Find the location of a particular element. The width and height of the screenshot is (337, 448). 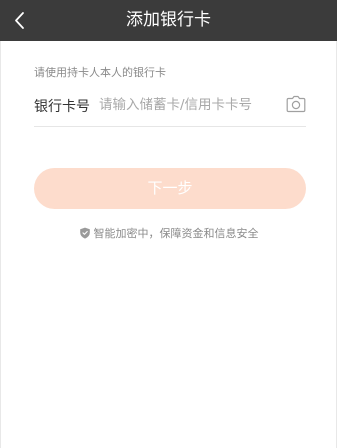

security-note: 智能加密中，保障资金和信息安全 is located at coordinates (168, 233).